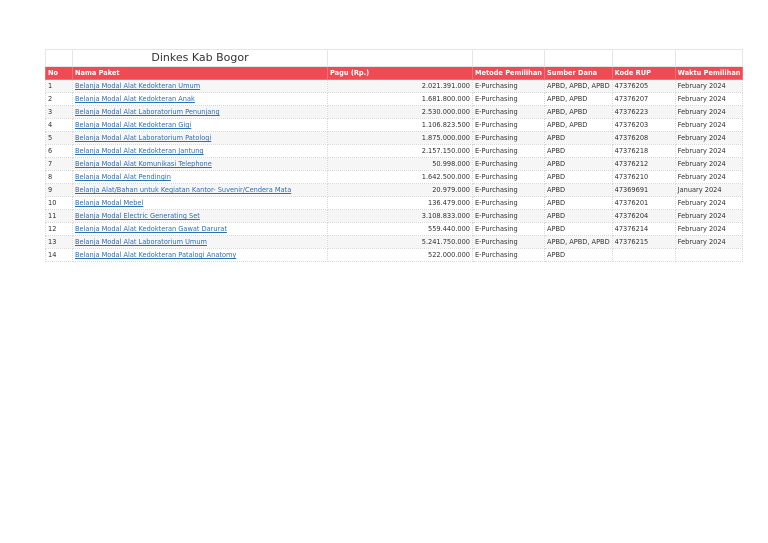  What do you see at coordinates (643, 242) in the screenshot?
I see `cell-kode-rup: 47376215` at bounding box center [643, 242].